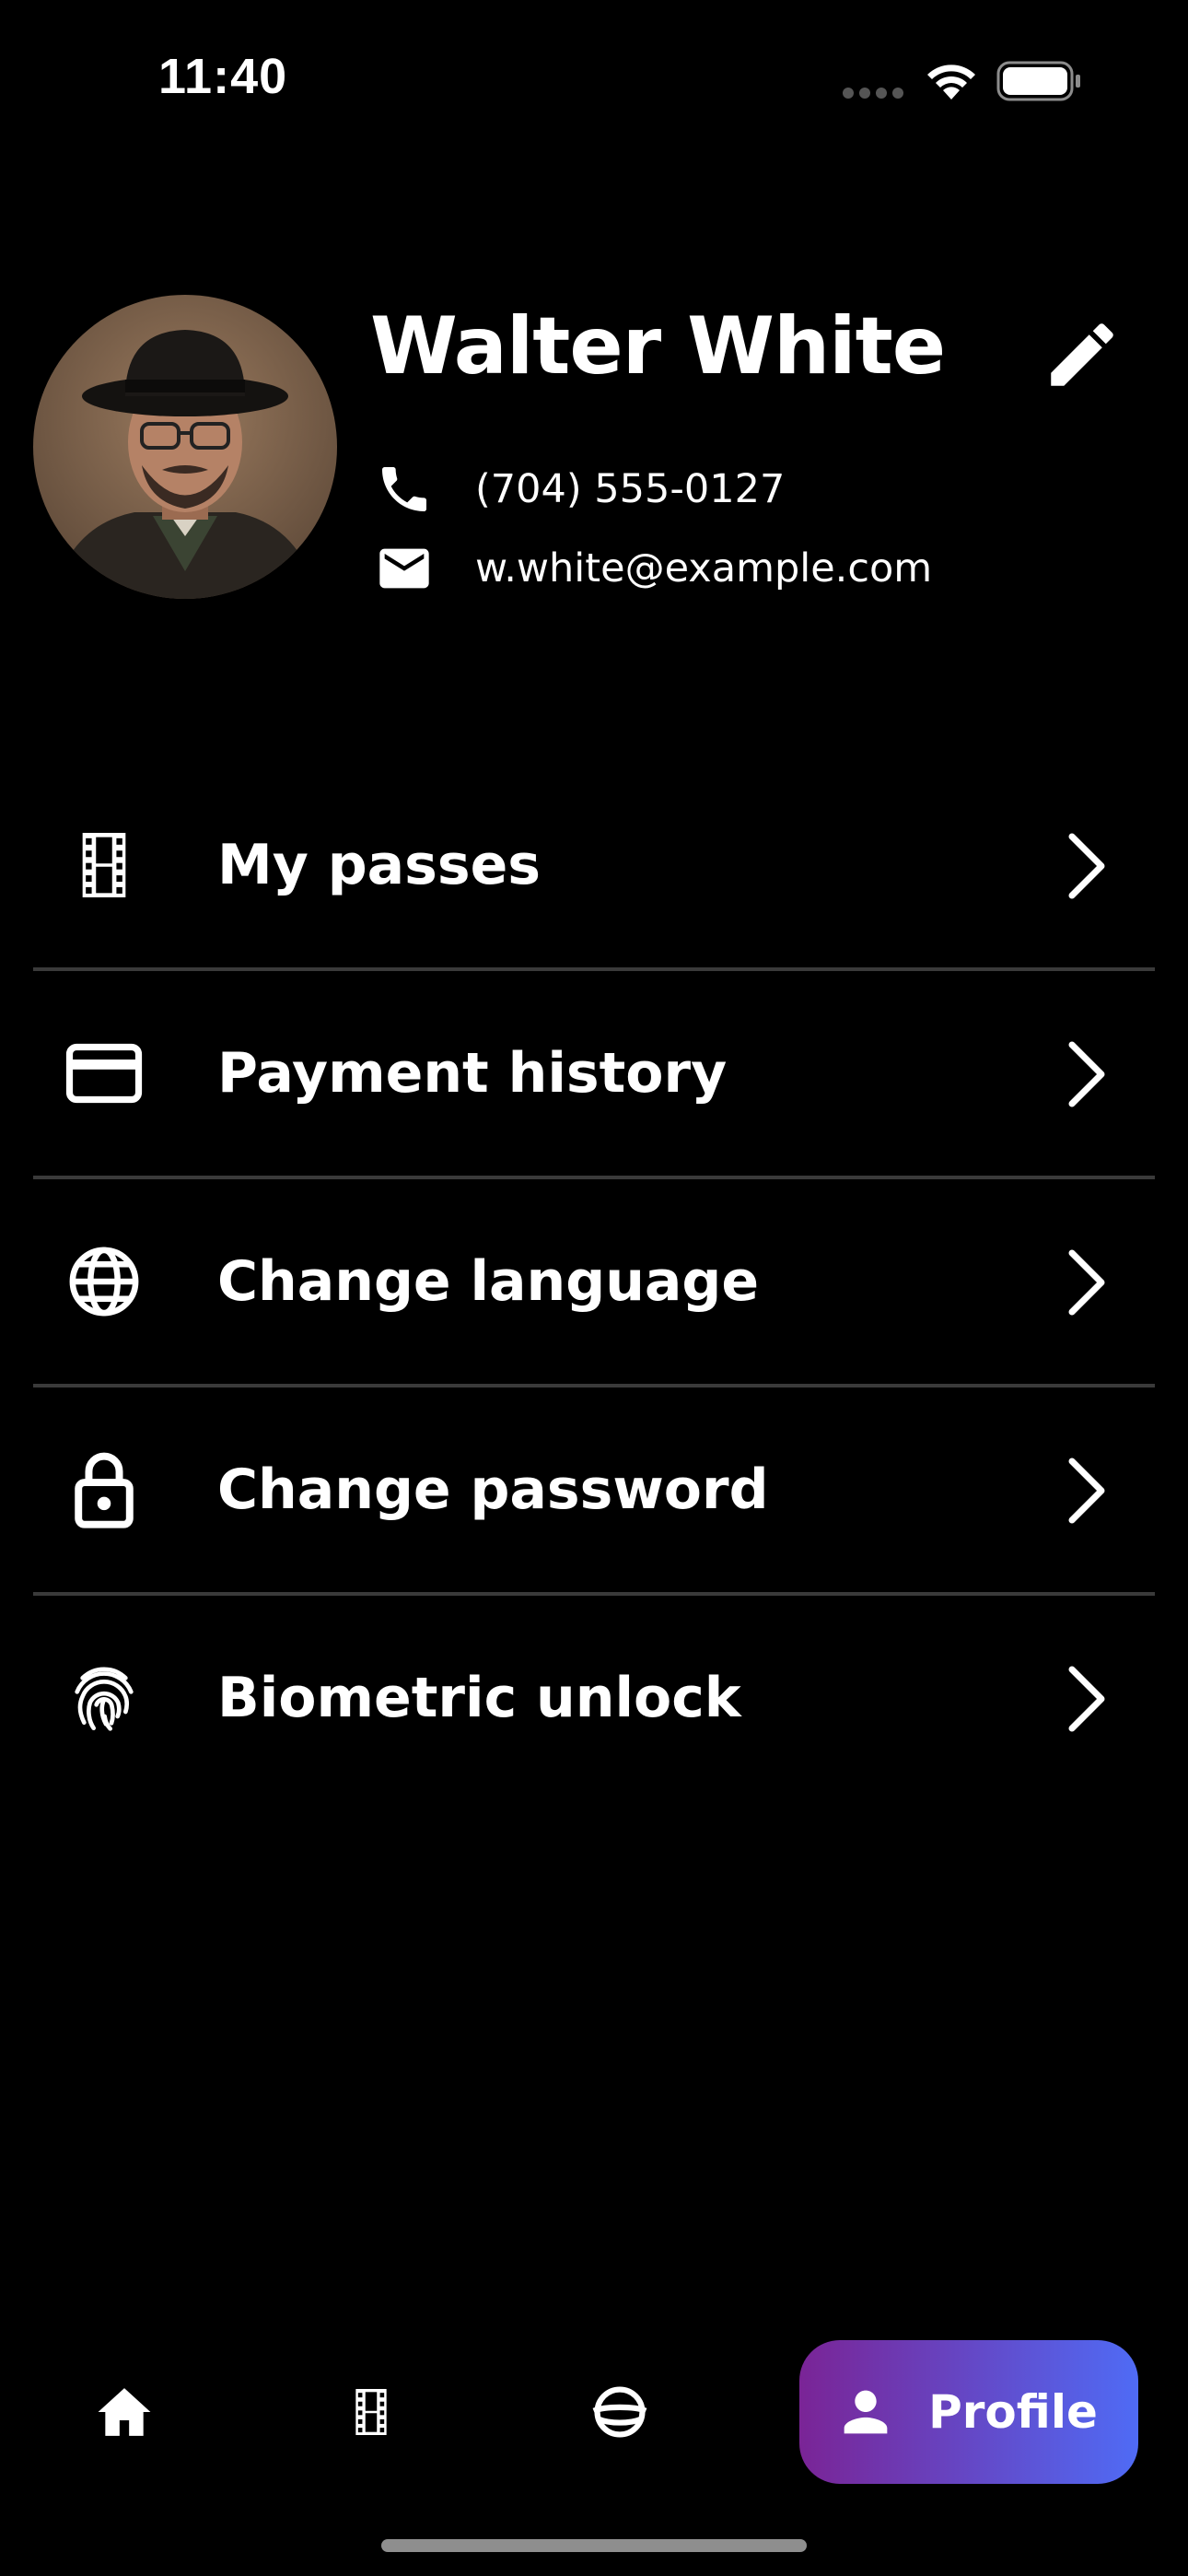 This screenshot has height=2576, width=1188. I want to click on fingerprint-icon, so click(105, 1699).